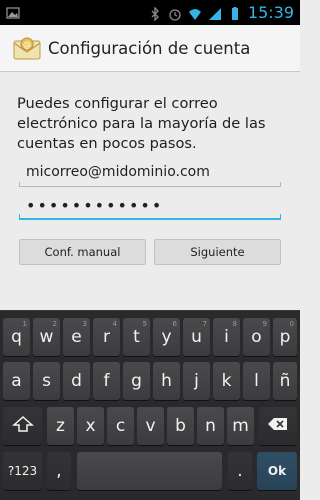 The image size is (320, 500). I want to click on shift-key, so click(22, 426).